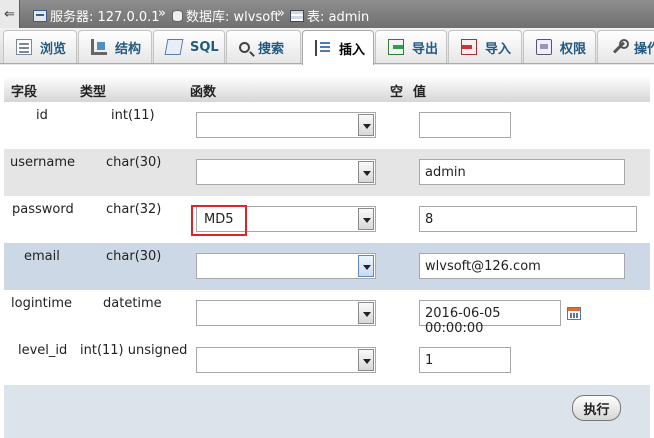 Image resolution: width=654 pixels, height=438 pixels. Describe the element at coordinates (10, 14) in the screenshot. I see `back-arrow-icon: ⇐` at that location.